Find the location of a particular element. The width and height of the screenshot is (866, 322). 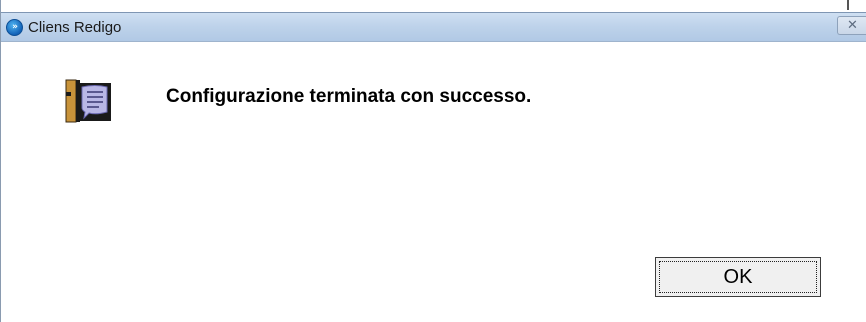

close-button: ✕ is located at coordinates (851, 25).